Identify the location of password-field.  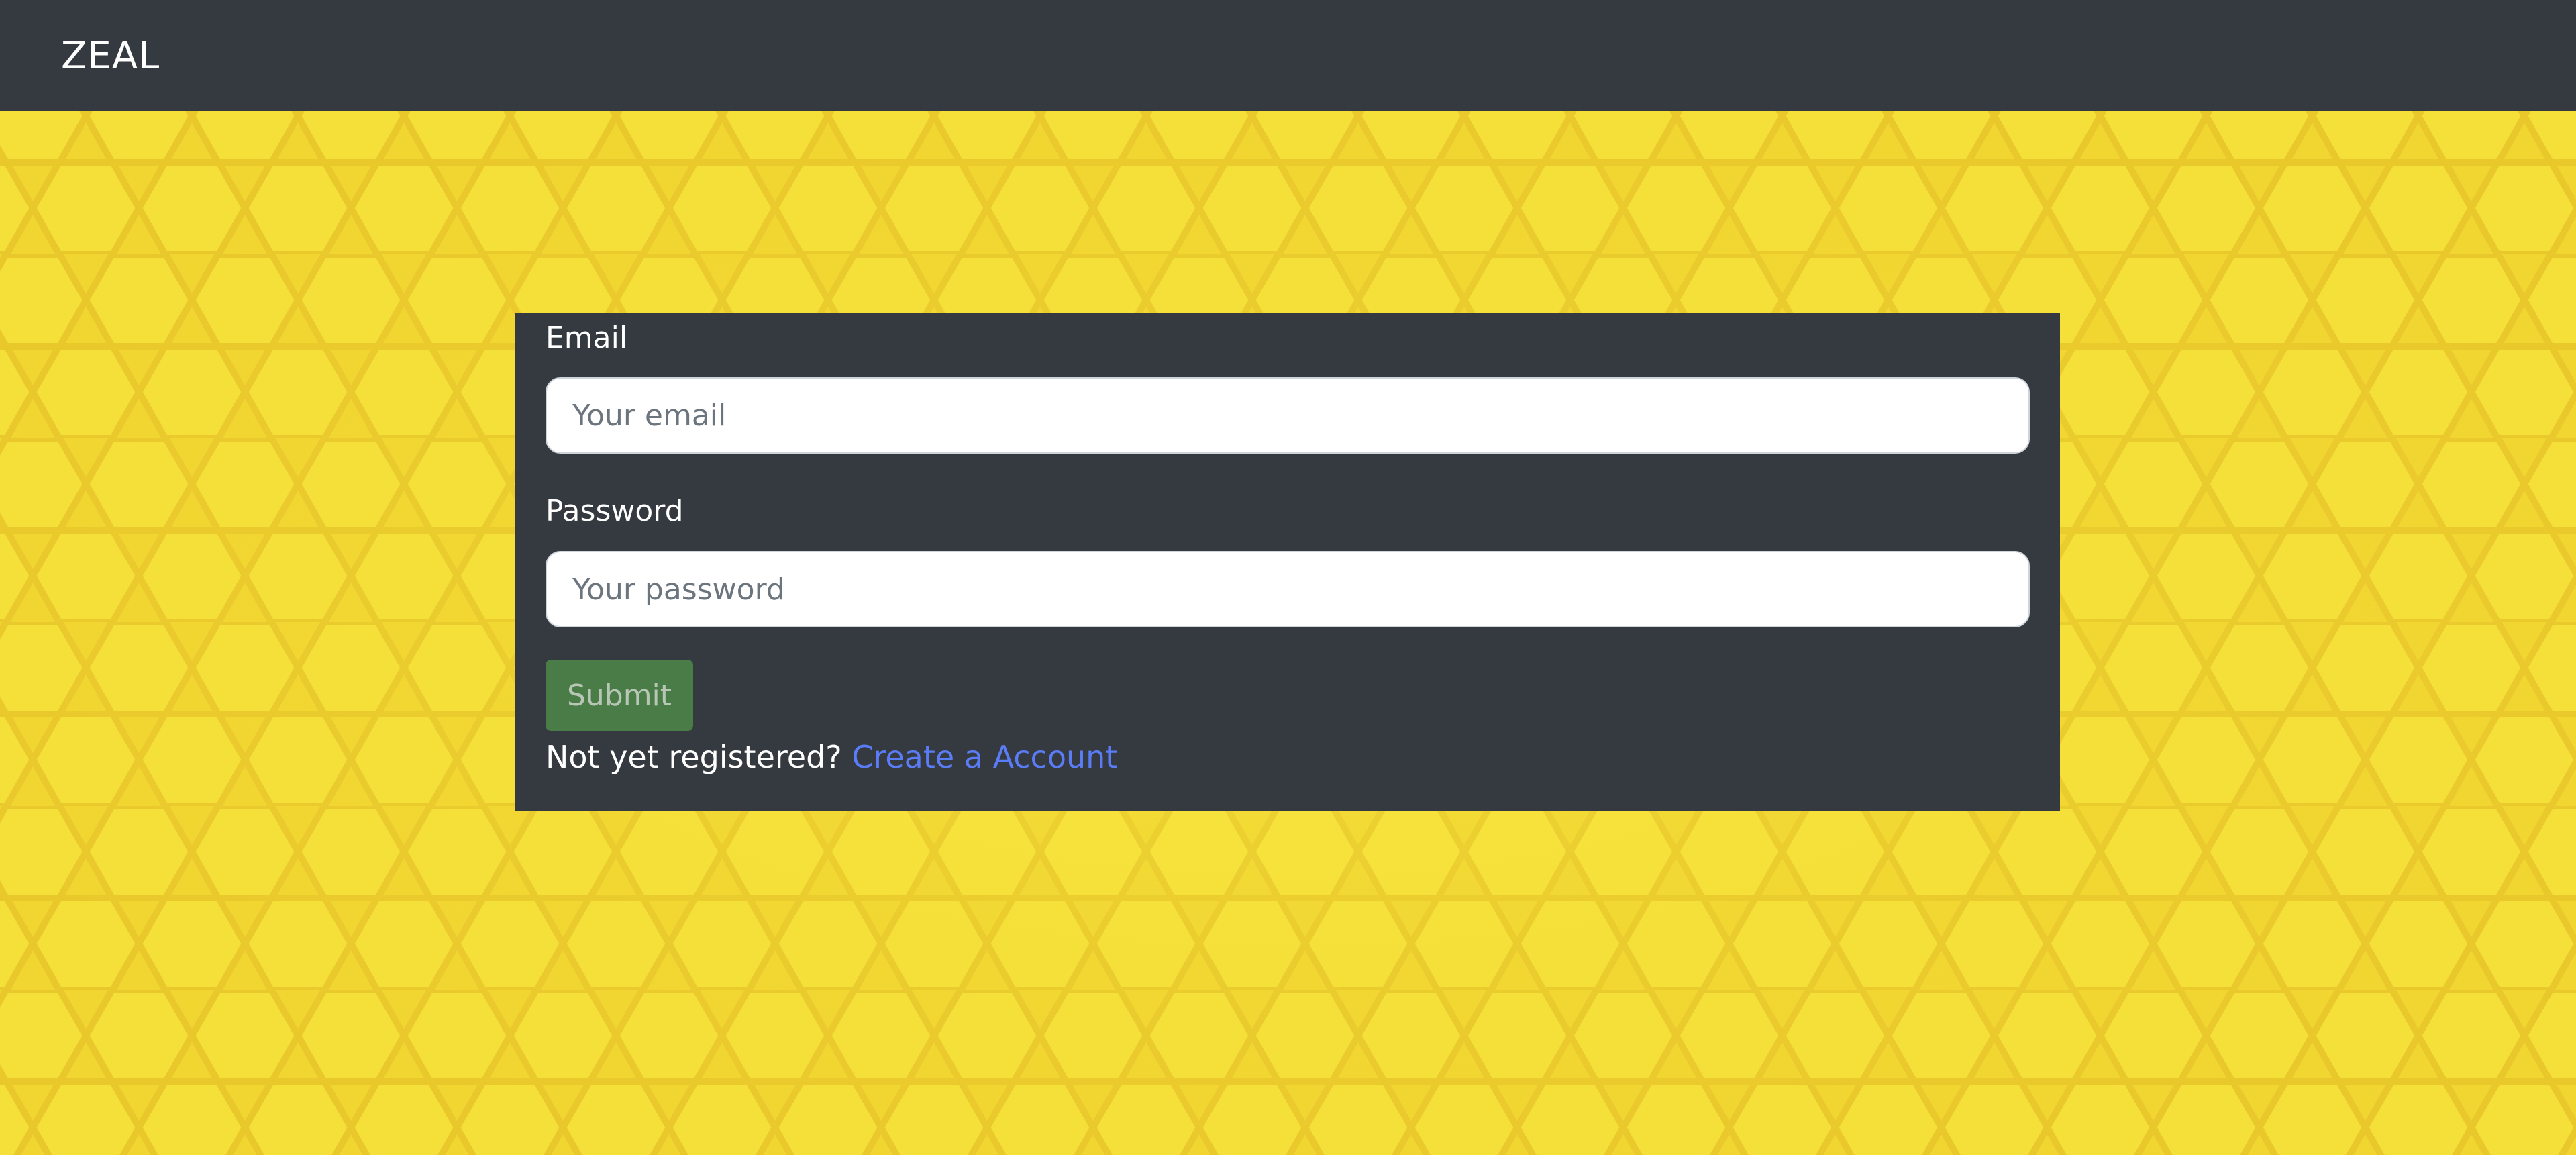
(1288, 589).